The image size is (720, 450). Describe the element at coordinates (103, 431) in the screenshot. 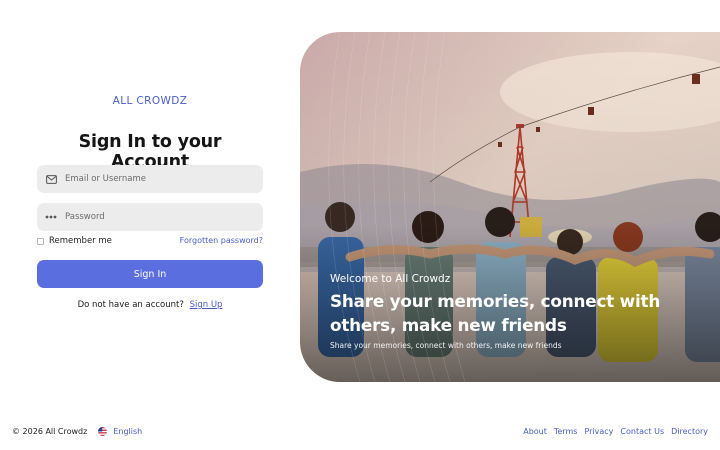

I see `us-flag-icon` at that location.